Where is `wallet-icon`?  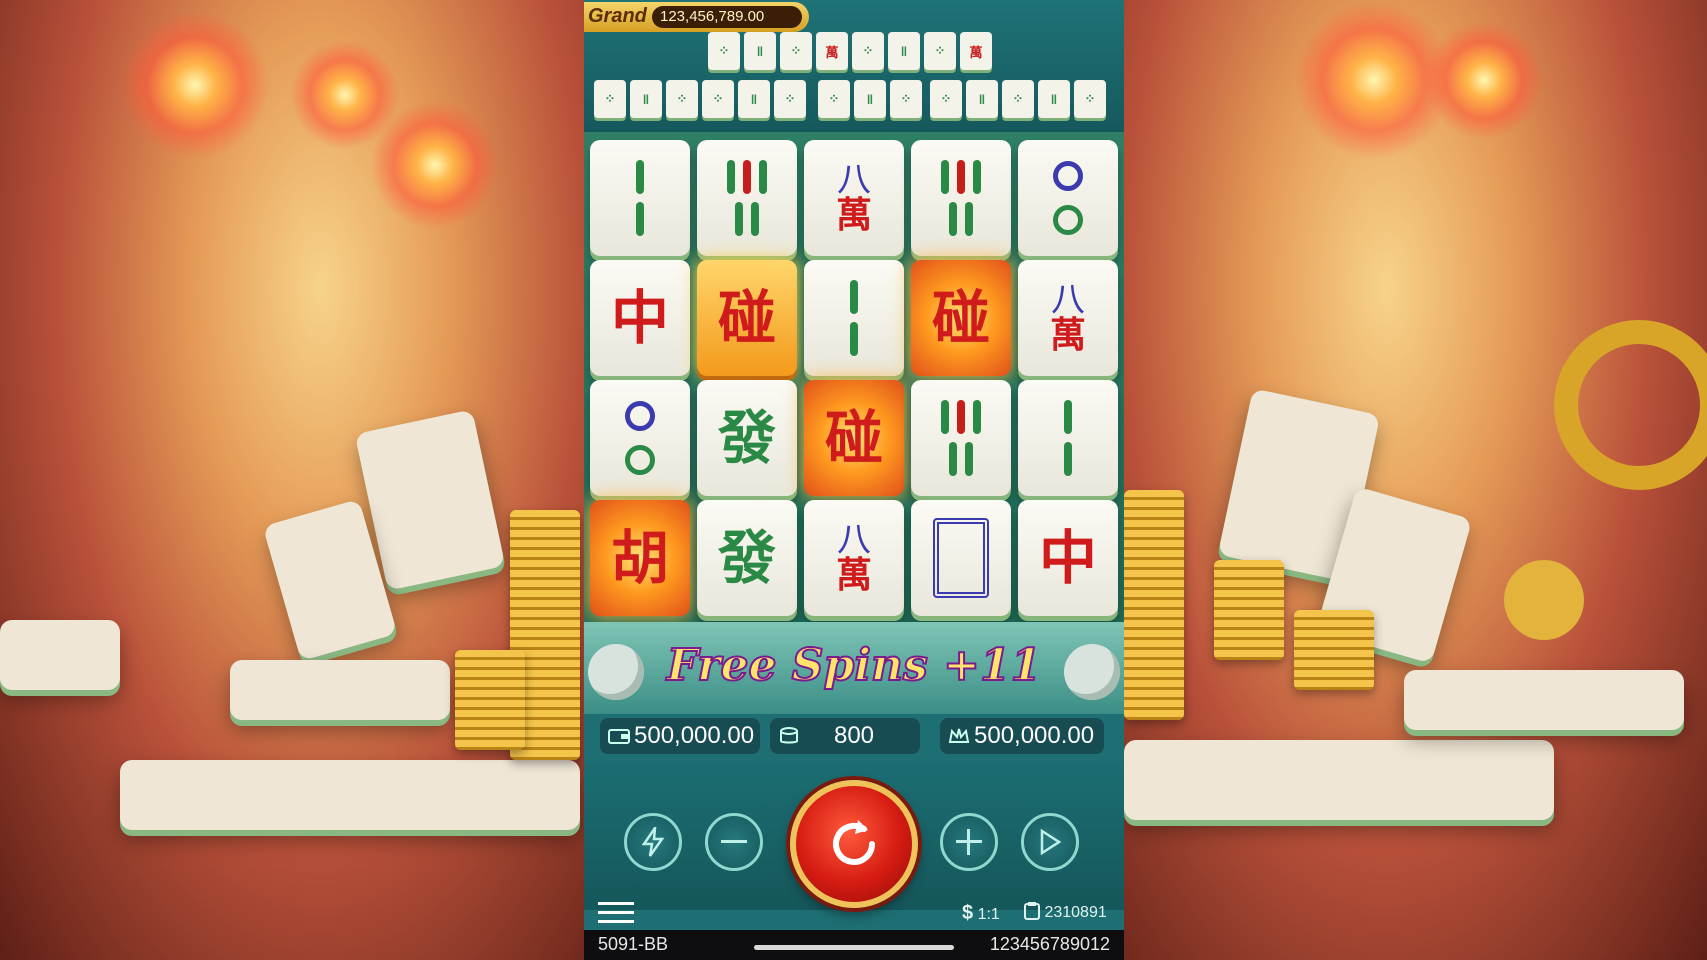
wallet-icon is located at coordinates (619, 736).